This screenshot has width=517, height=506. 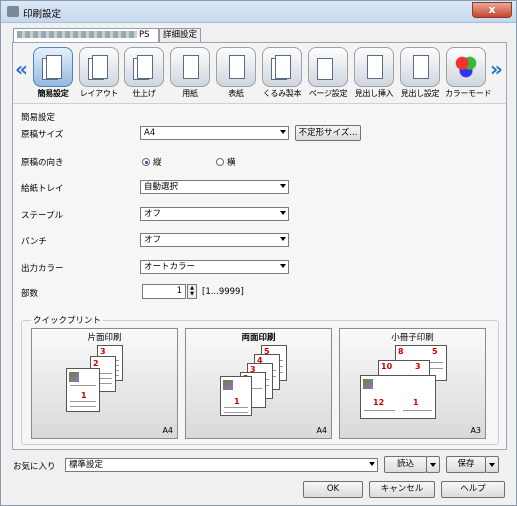 What do you see at coordinates (223, 292) in the screenshot?
I see `copies-range: [1...9999]` at bounding box center [223, 292].